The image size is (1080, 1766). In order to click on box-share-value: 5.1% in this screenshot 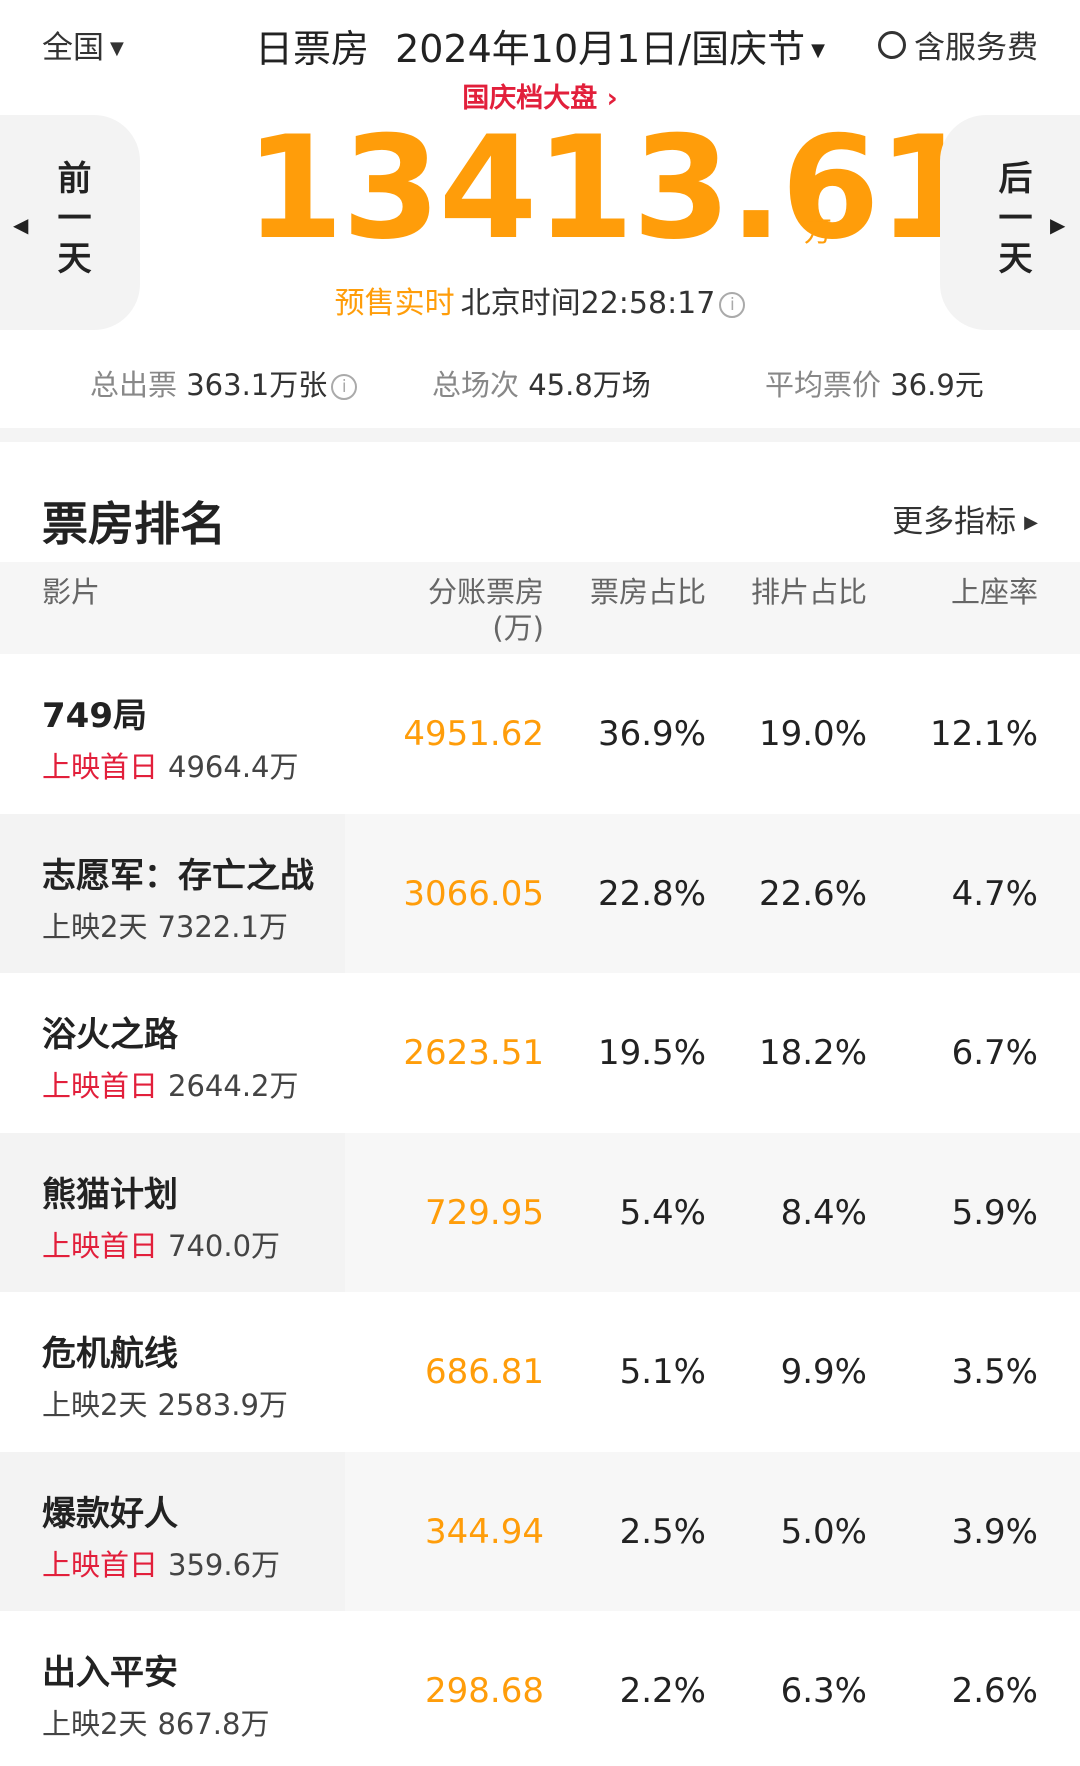, I will do `click(662, 1372)`.